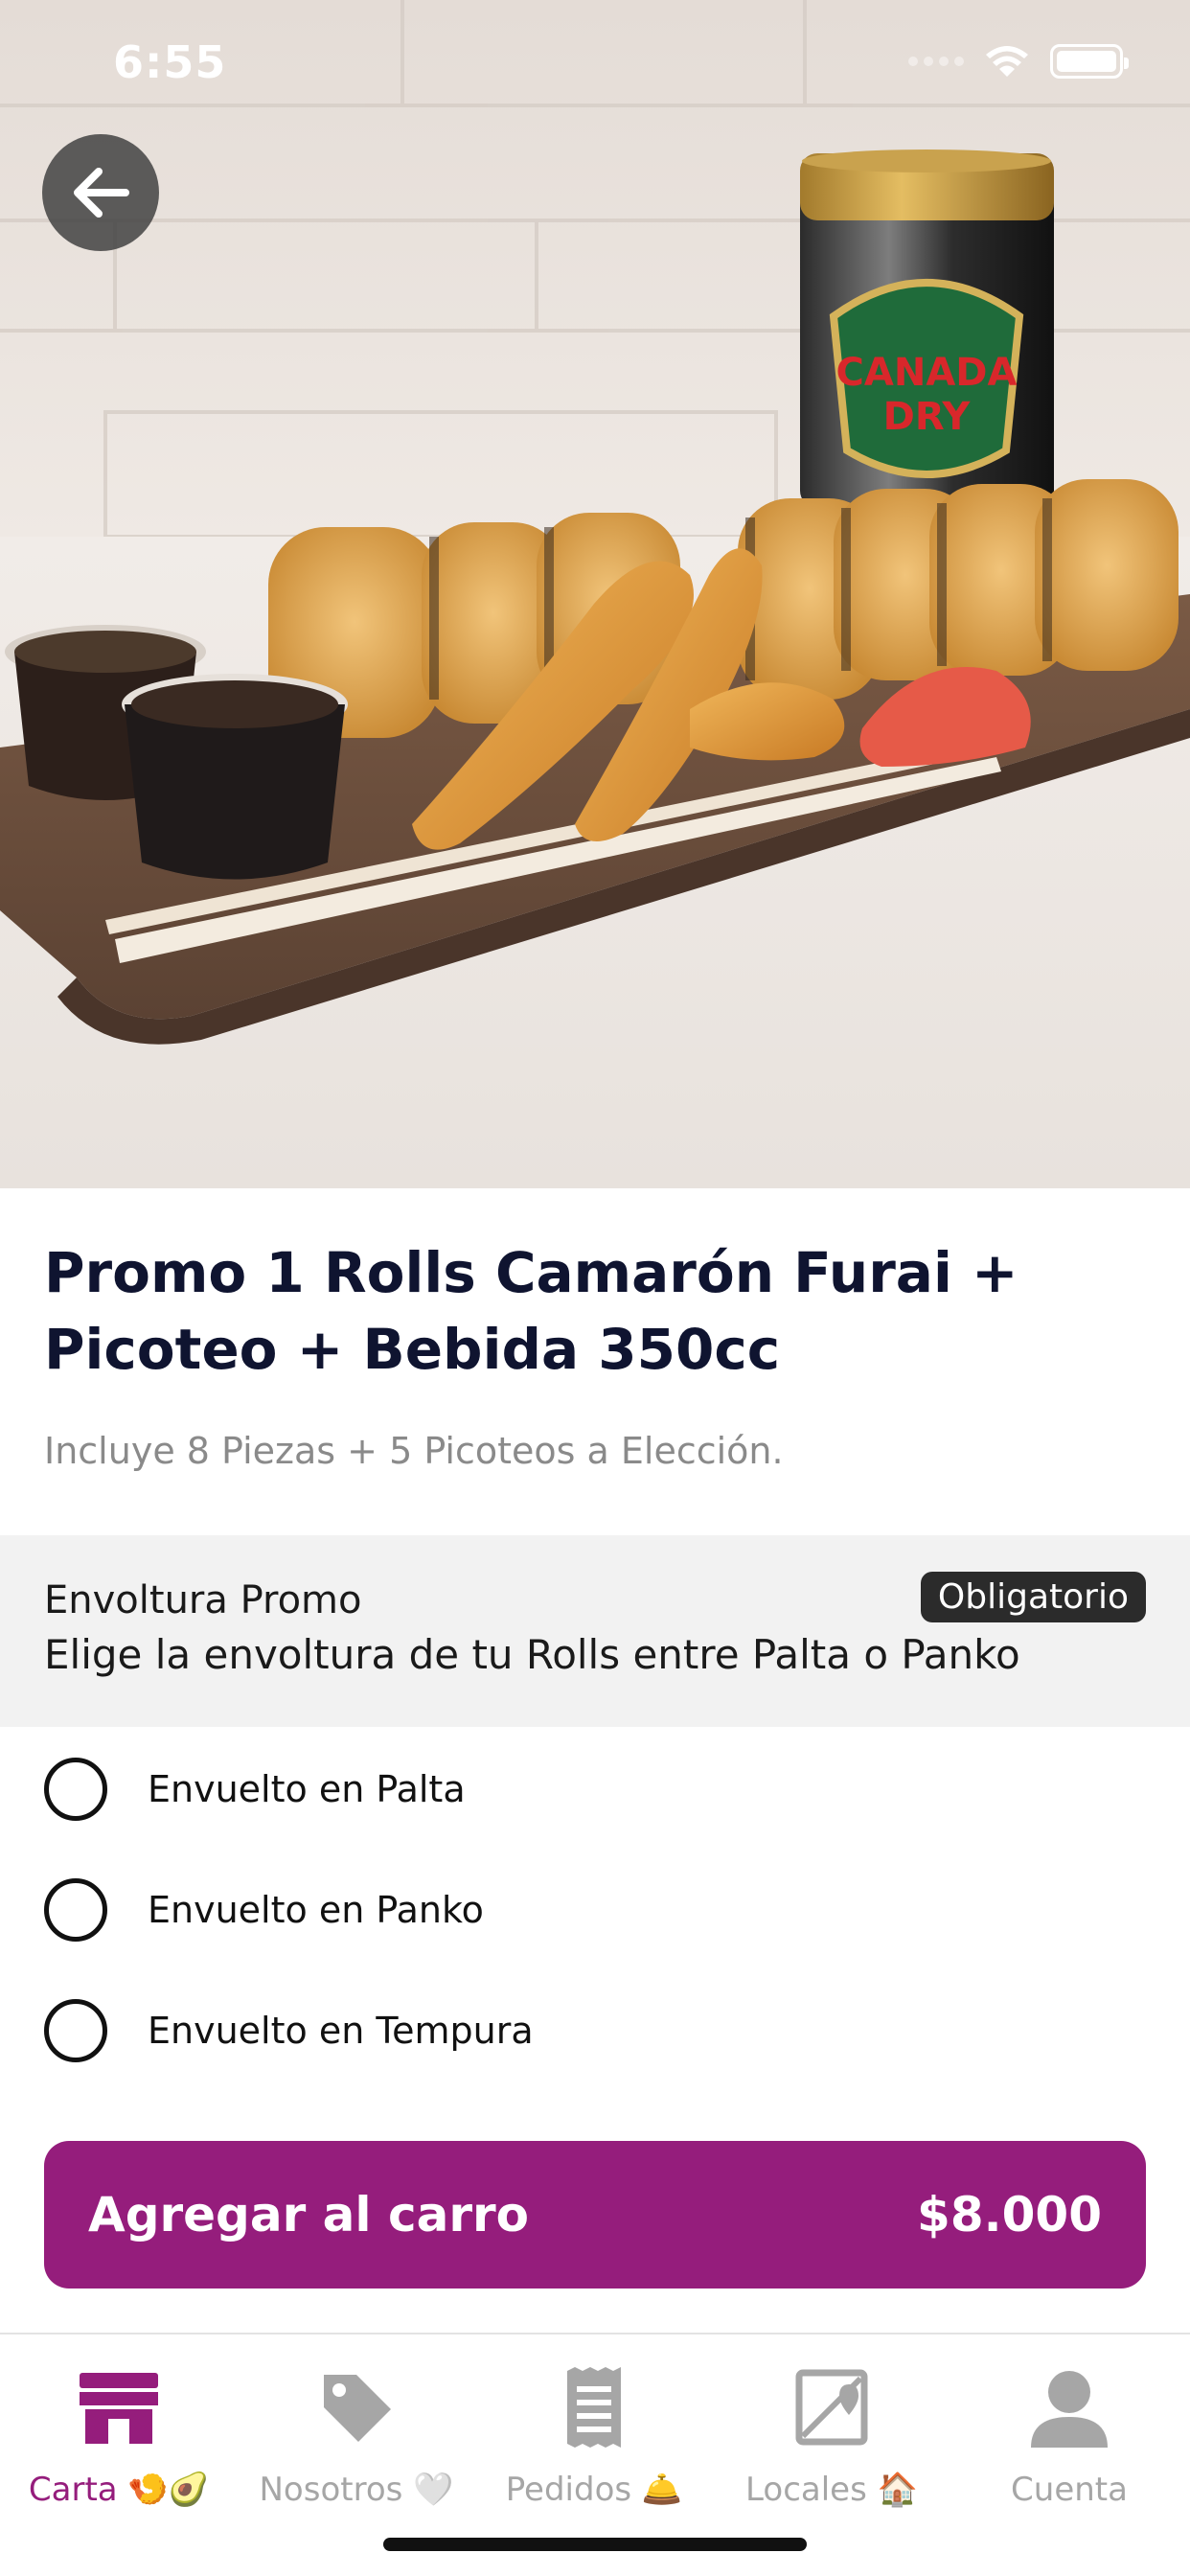 This screenshot has width=1190, height=2576. Describe the element at coordinates (832, 2490) in the screenshot. I see `tab-label: Locales 🏠` at that location.